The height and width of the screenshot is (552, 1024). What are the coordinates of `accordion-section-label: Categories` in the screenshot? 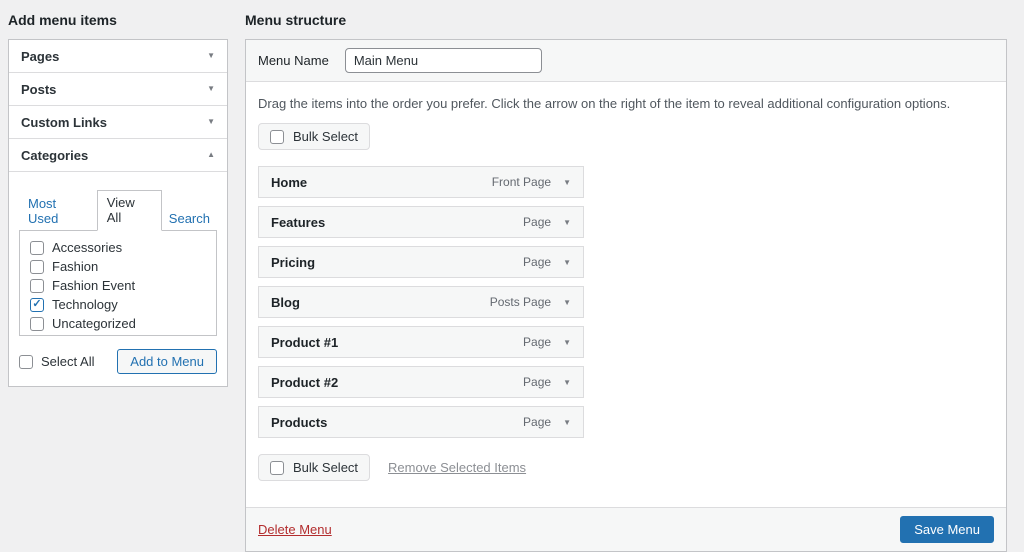 It's located at (55, 155).